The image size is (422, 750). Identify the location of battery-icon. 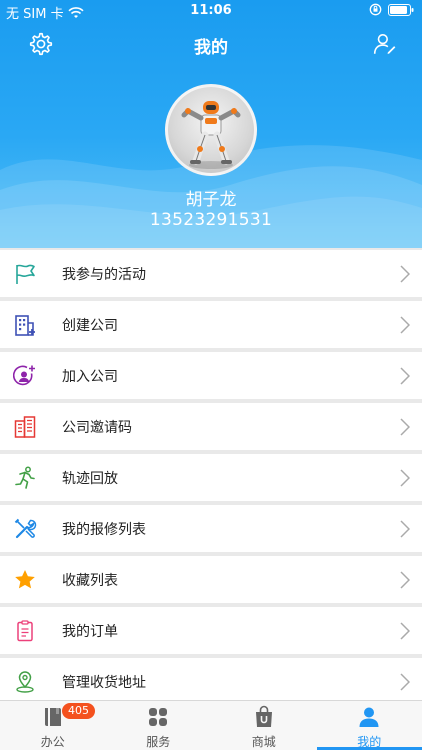
(401, 9).